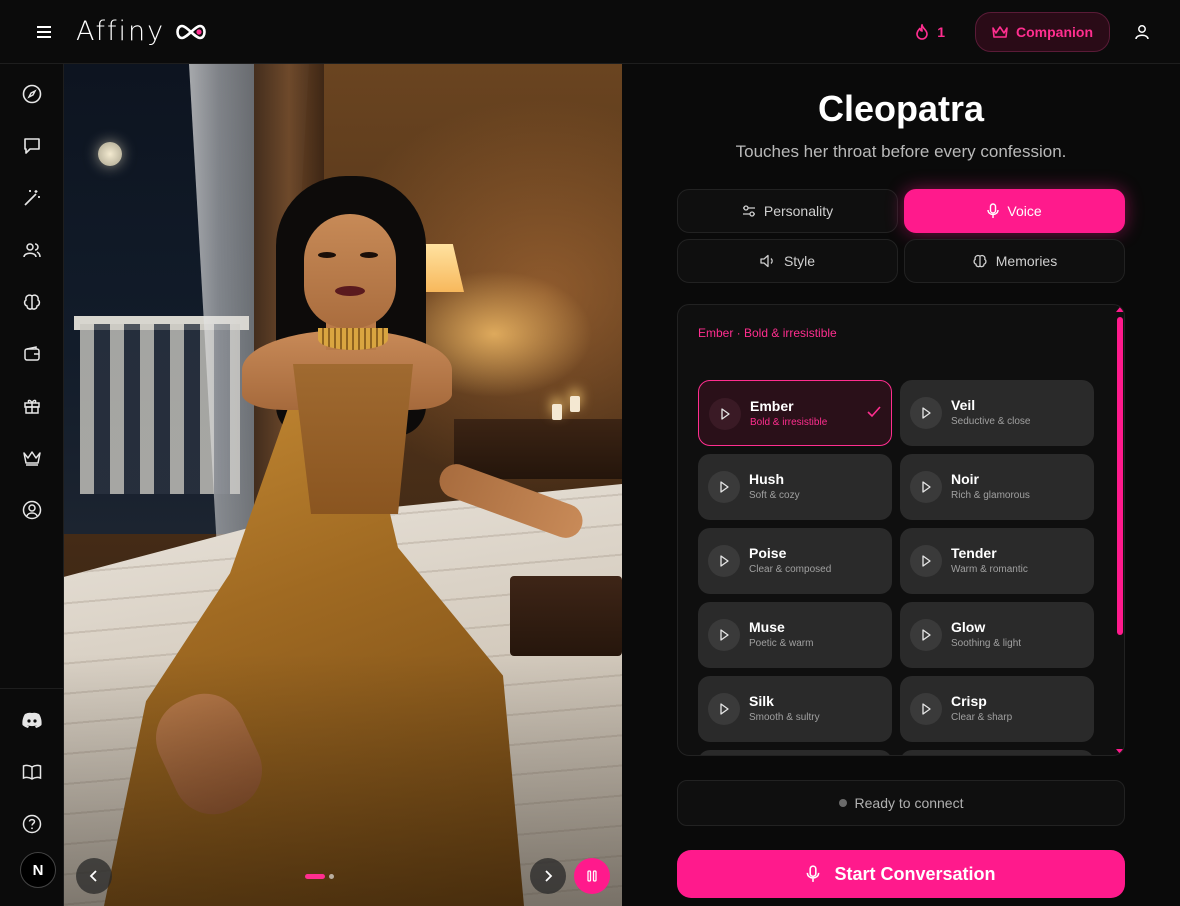 The height and width of the screenshot is (906, 1180). I want to click on account-button, so click(1142, 32).